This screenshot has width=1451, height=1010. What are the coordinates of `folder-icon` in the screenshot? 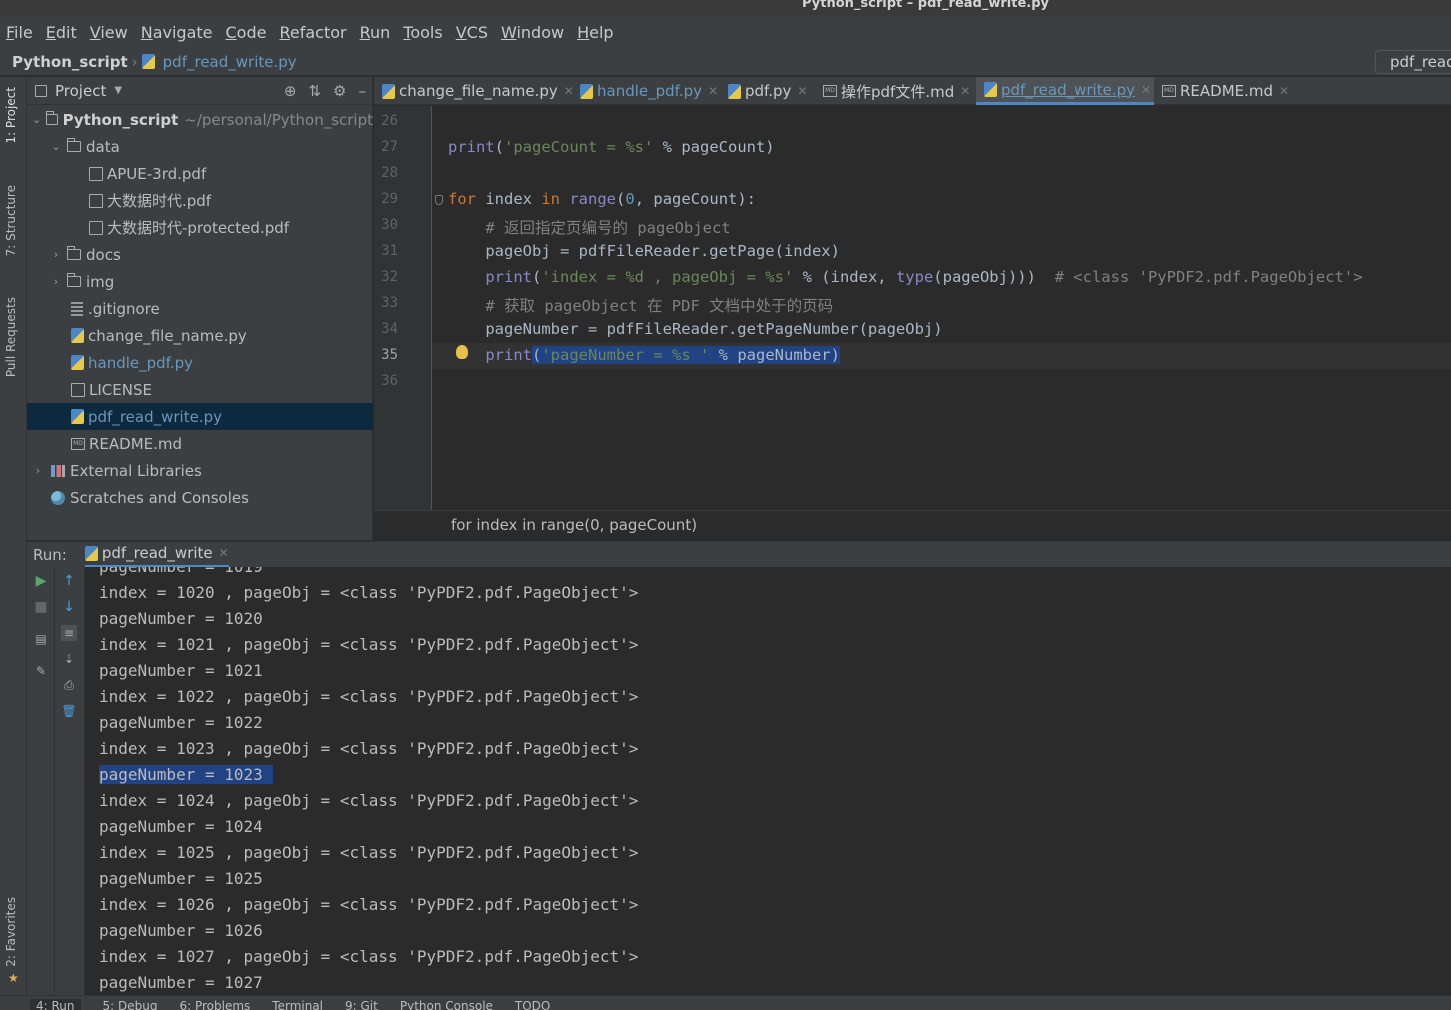 It's located at (74, 280).